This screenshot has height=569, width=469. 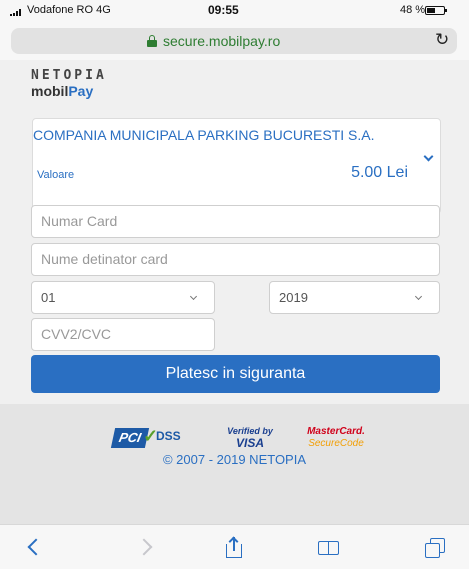 I want to click on status-bar: Vodafone RO 4G 09:55 48 %, so click(x=234, y=11).